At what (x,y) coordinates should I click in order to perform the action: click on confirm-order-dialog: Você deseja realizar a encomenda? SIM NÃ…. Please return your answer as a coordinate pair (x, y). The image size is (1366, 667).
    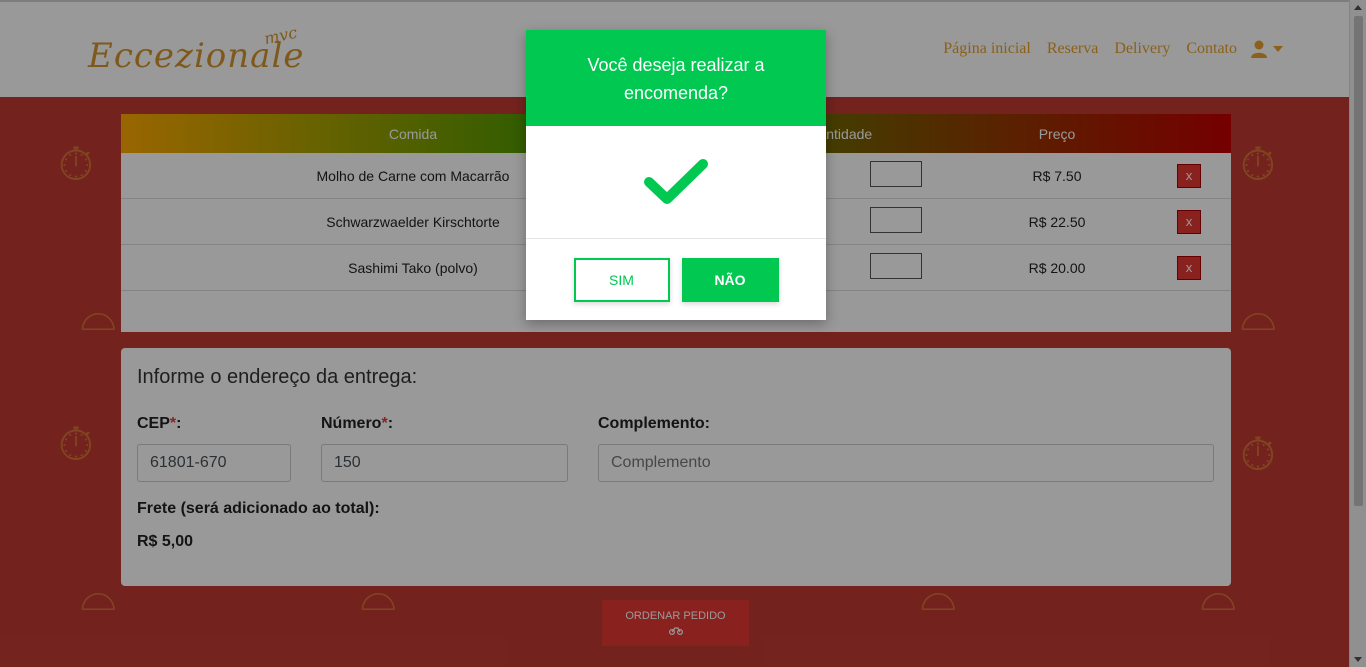
    Looking at the image, I should click on (676, 175).